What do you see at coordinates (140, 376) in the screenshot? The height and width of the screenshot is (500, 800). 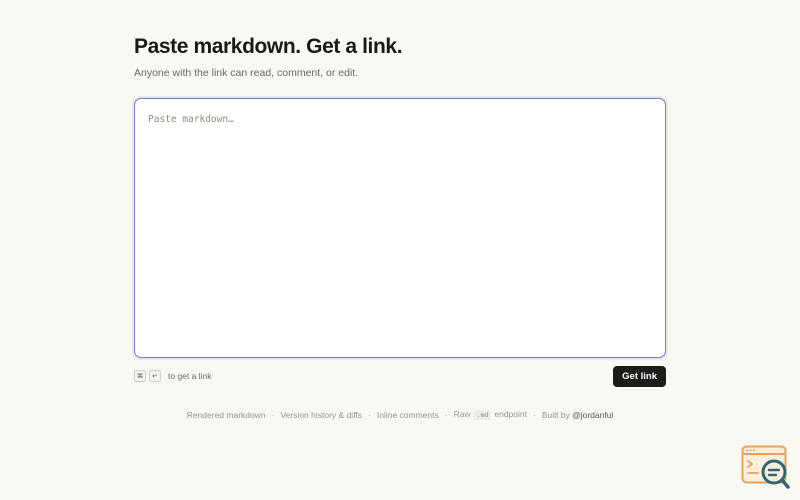 I see `command-key-icon: ⌘` at bounding box center [140, 376].